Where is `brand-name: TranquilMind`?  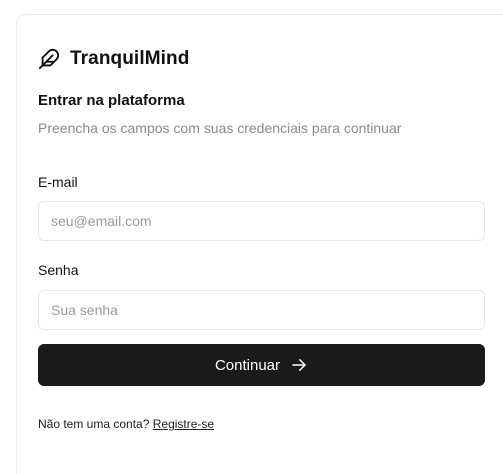
brand-name: TranquilMind is located at coordinates (130, 58).